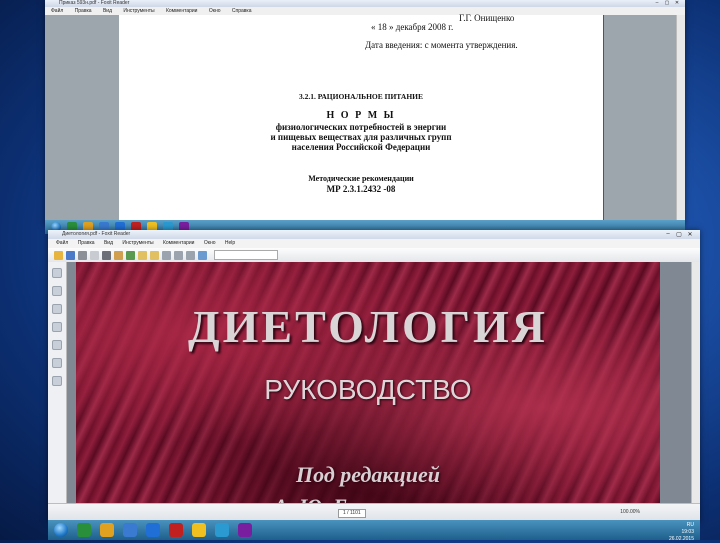 The width and height of the screenshot is (720, 543). Describe the element at coordinates (487, 18) in the screenshot. I see `doc-signatory: Г.Г. Онищенко` at that location.